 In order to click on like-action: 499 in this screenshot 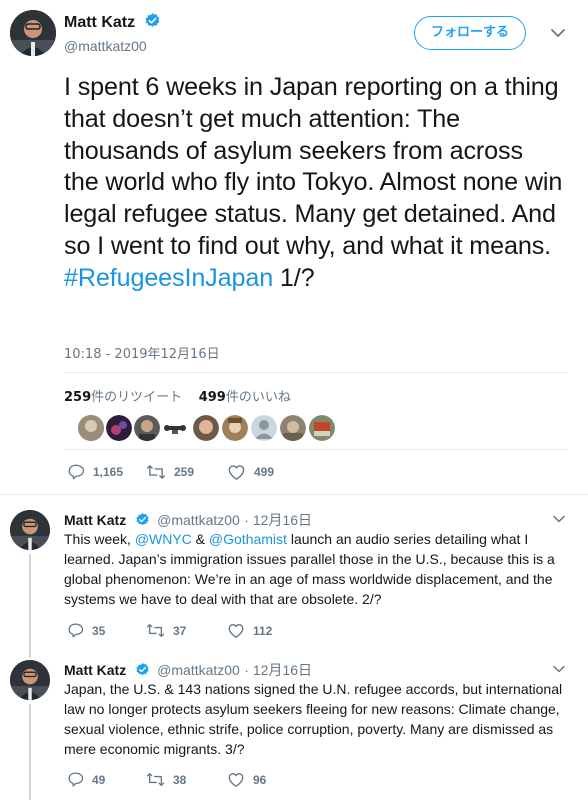, I will do `click(250, 472)`.